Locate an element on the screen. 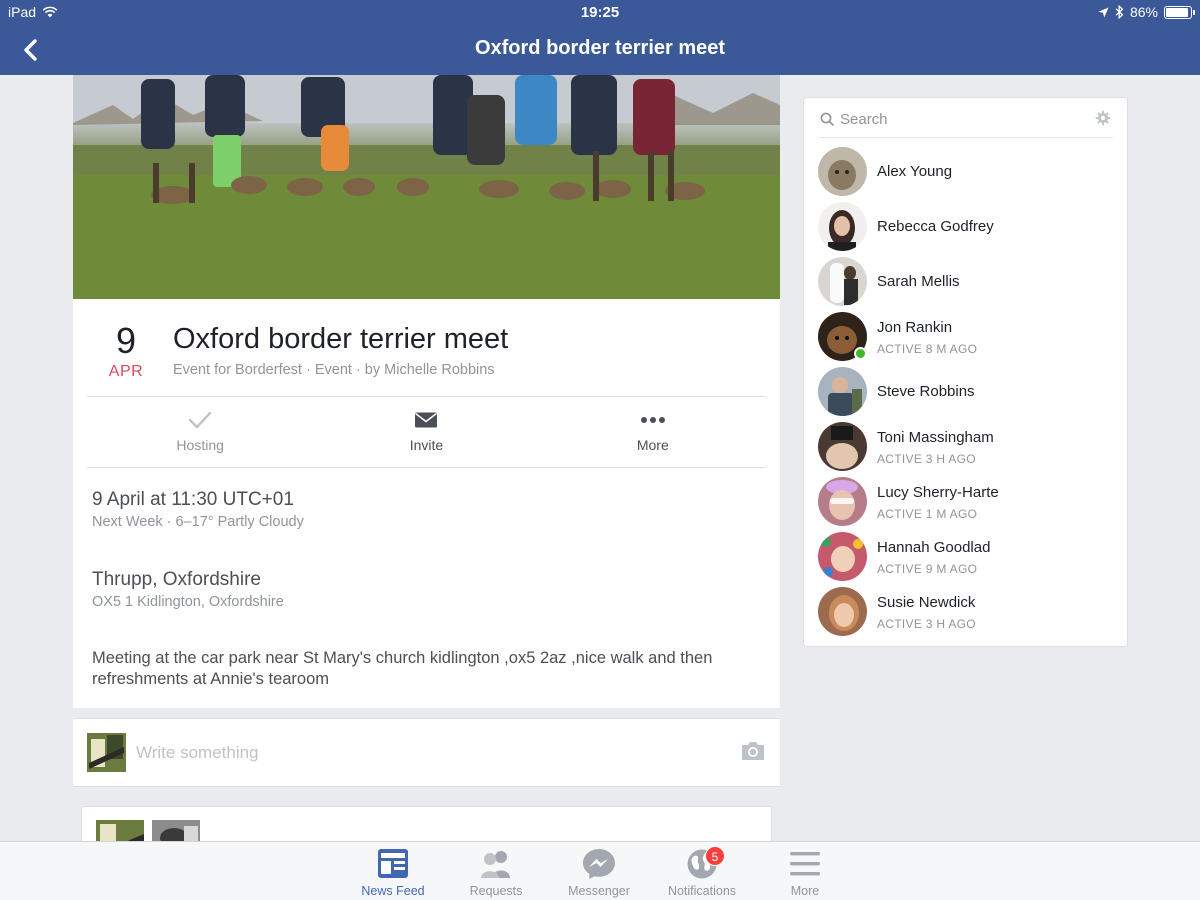 The width and height of the screenshot is (1200, 900). search-icon is located at coordinates (827, 119).